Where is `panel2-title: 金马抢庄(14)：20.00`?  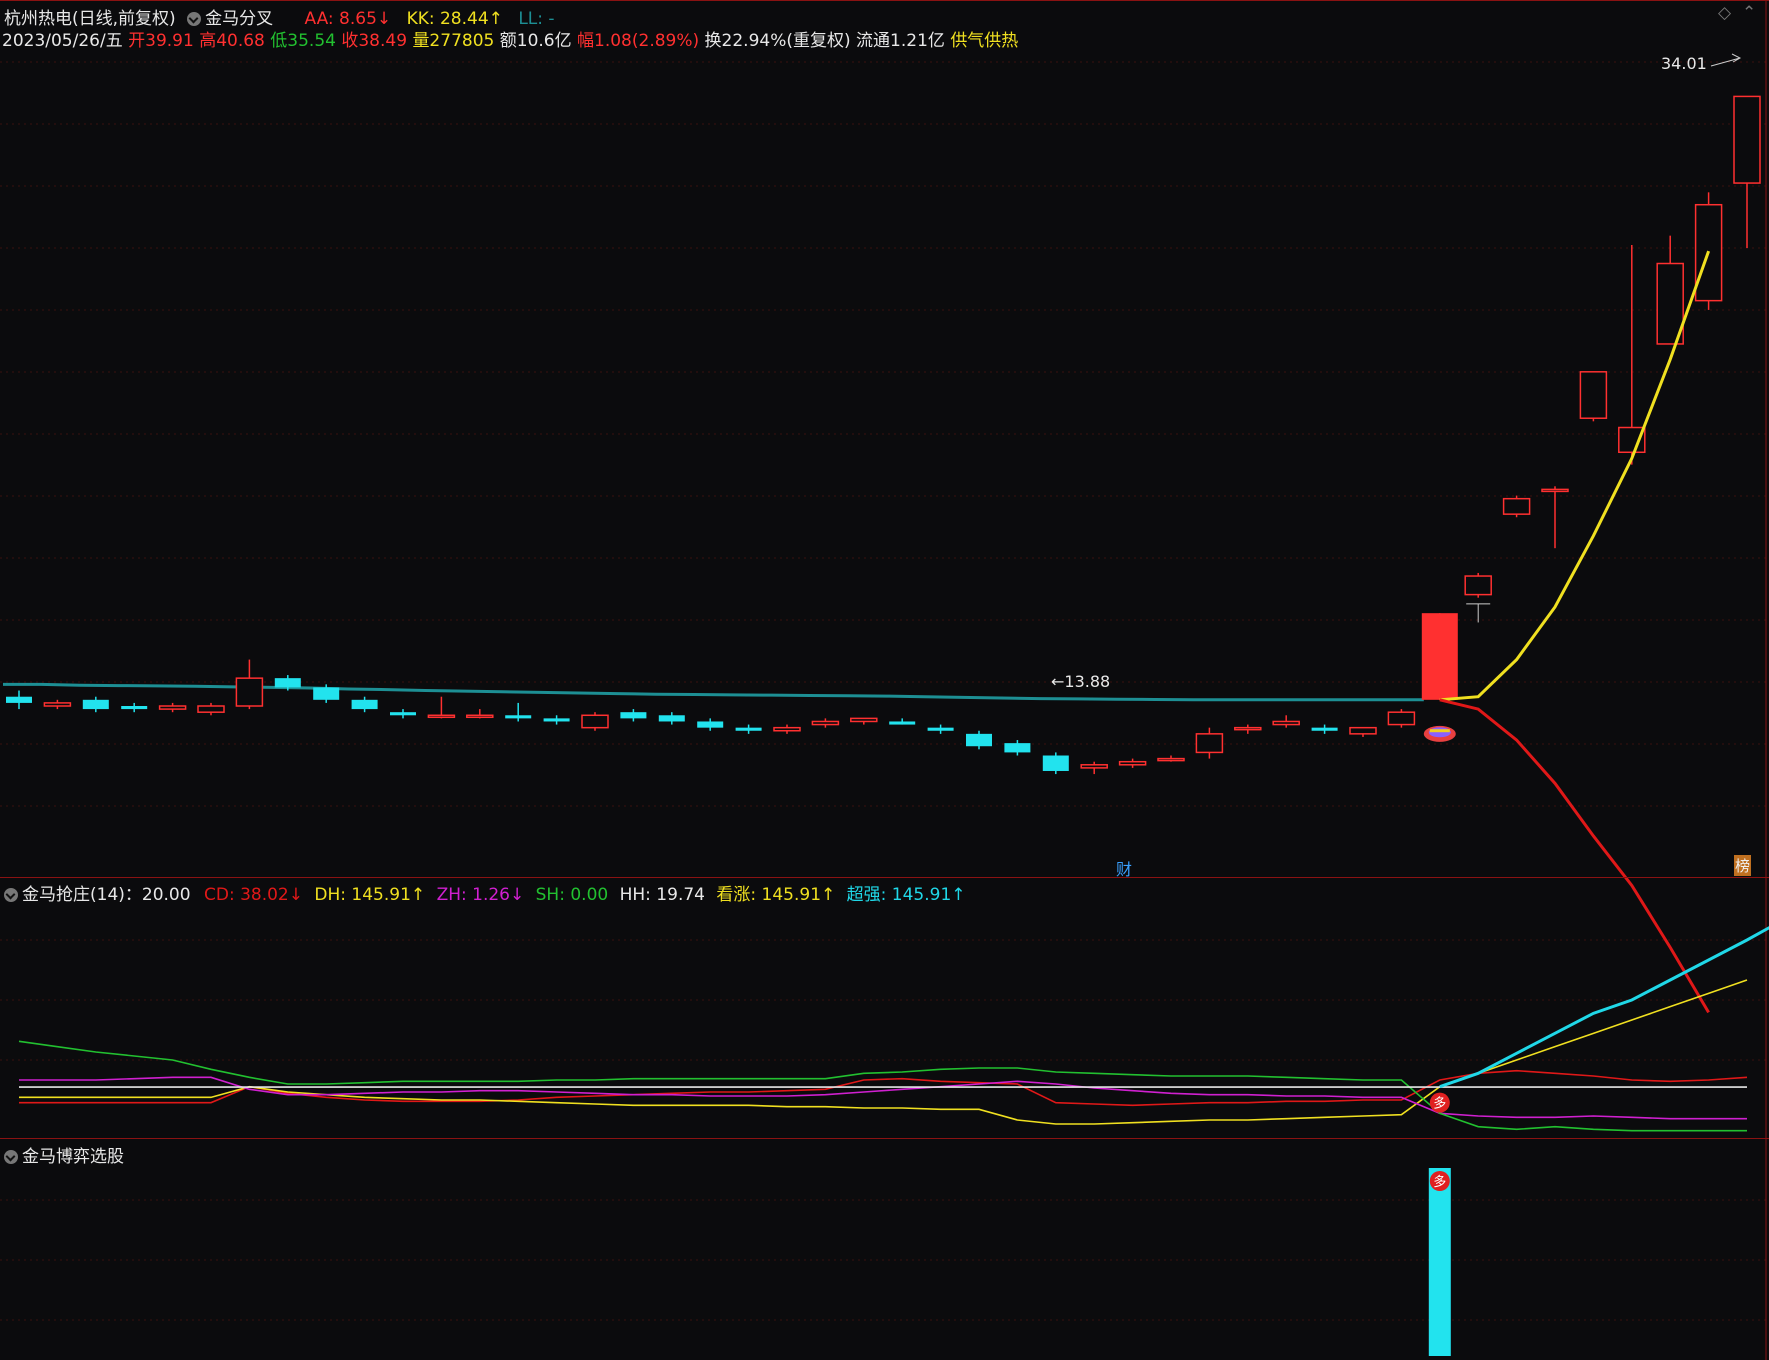
panel2-title: 金马抢庄(14)：20.00 is located at coordinates (106, 895).